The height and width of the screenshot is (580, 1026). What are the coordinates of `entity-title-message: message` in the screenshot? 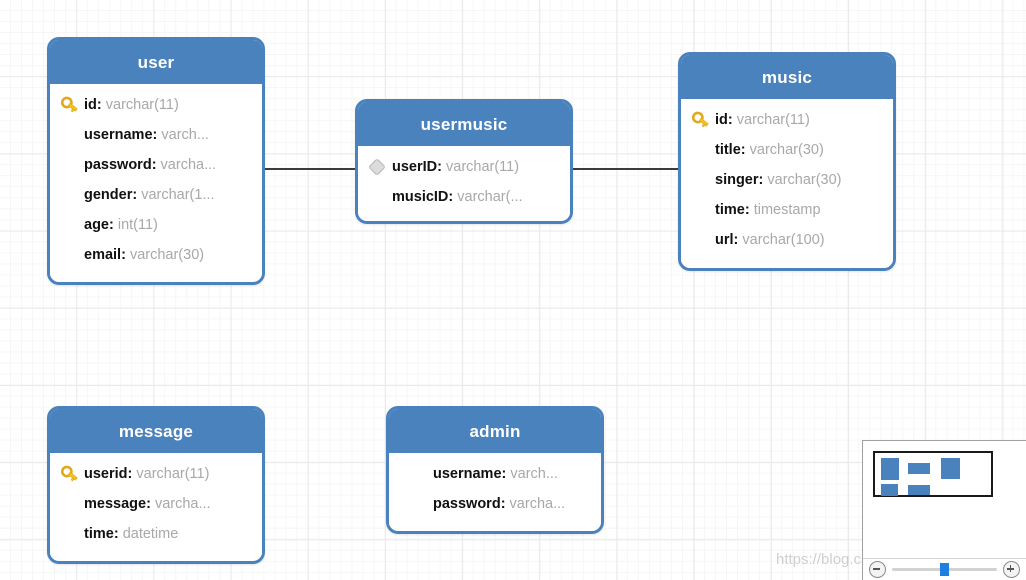 It's located at (156, 431).